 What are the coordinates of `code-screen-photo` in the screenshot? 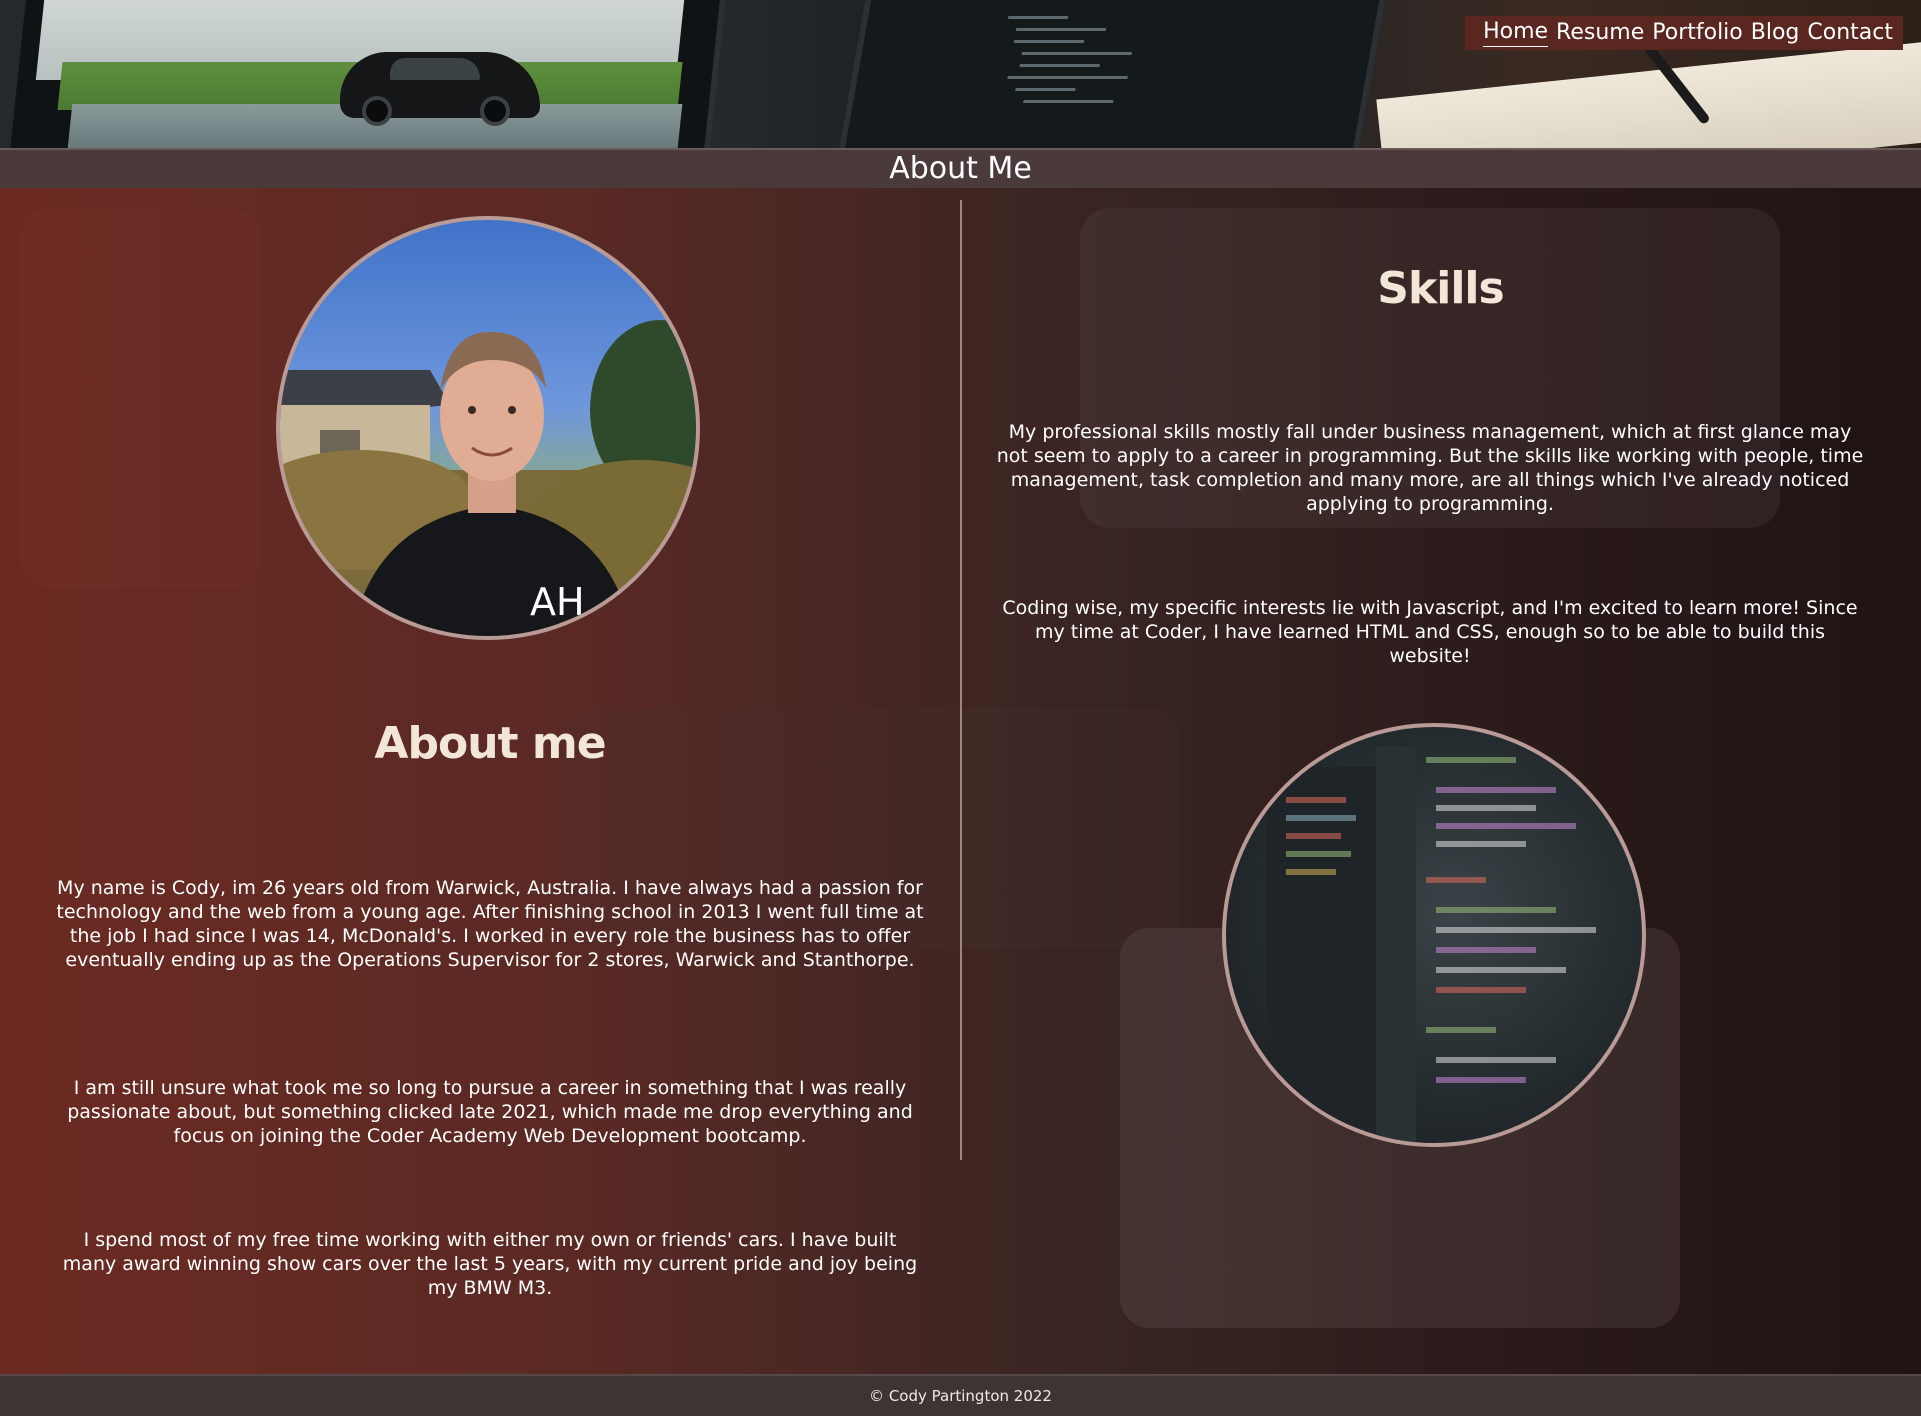 It's located at (1434, 935).